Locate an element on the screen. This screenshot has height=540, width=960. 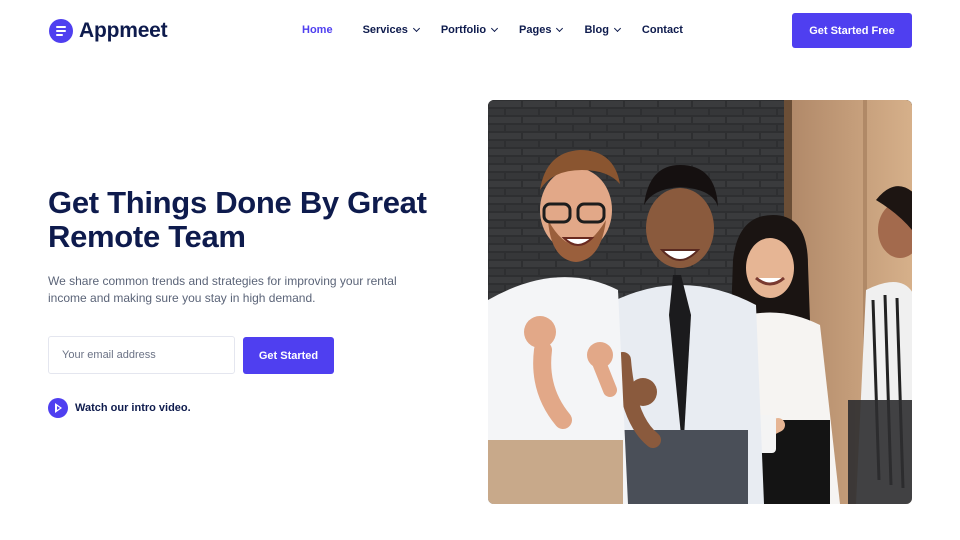
nav-item-contact: Contact is located at coordinates (662, 30).